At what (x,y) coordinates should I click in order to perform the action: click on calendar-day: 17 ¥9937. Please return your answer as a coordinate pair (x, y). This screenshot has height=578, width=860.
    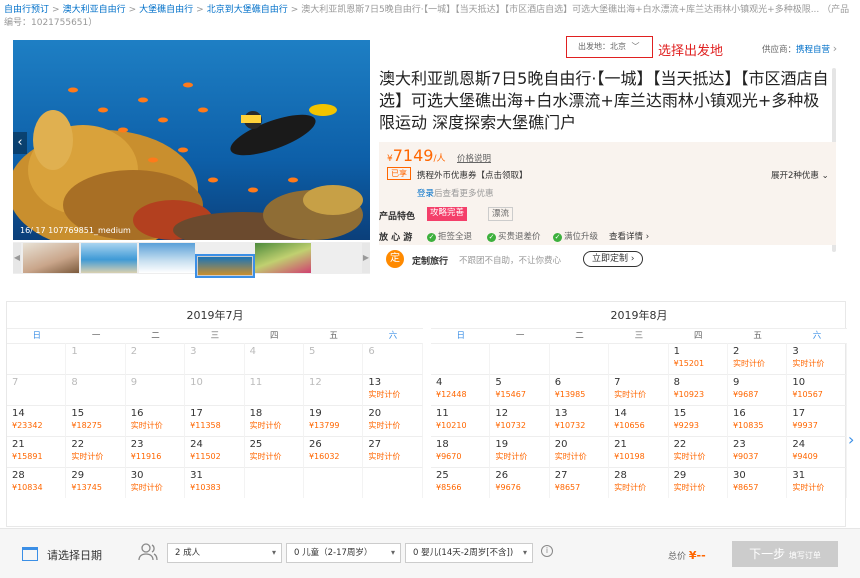
    Looking at the image, I should click on (817, 420).